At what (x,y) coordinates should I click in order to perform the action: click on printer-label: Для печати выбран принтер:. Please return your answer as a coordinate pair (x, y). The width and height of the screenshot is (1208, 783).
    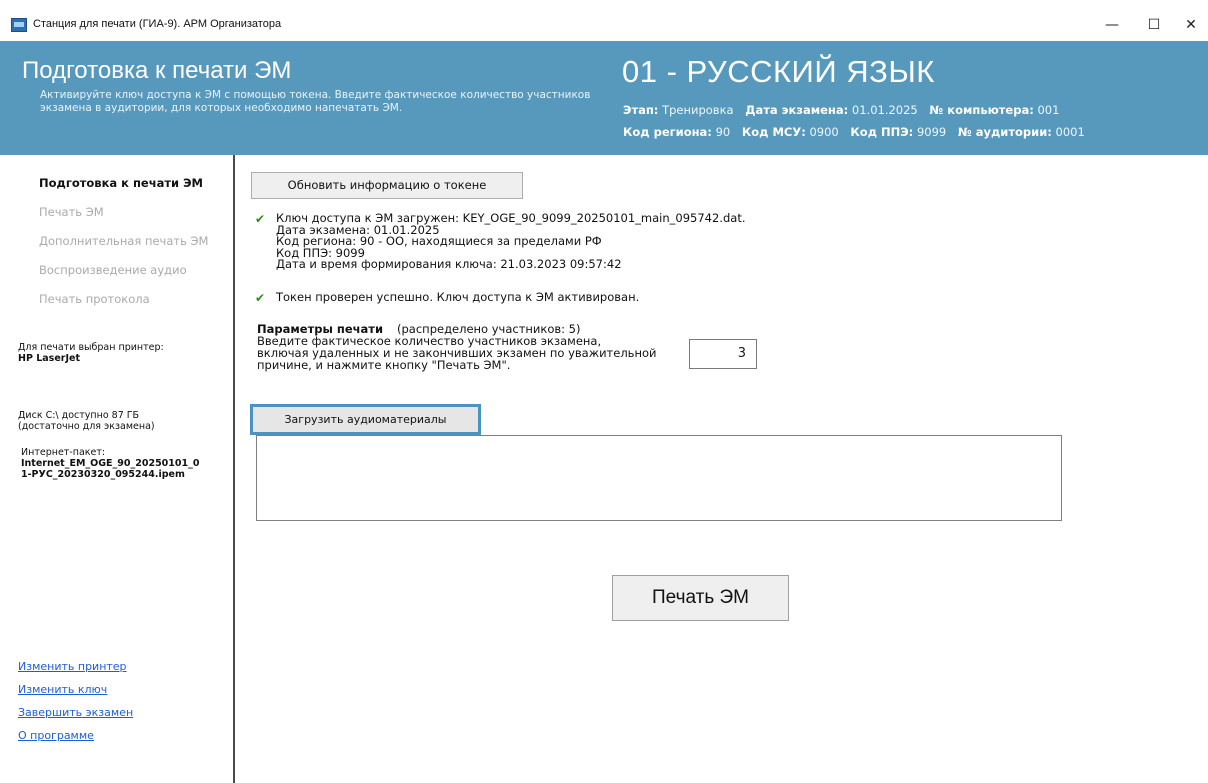
    Looking at the image, I should click on (91, 347).